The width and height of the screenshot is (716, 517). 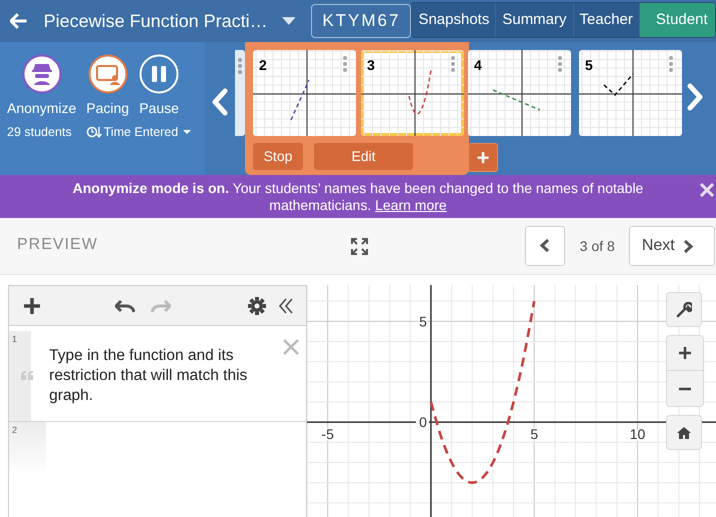 What do you see at coordinates (39, 132) in the screenshot?
I see `student-count: 29 students` at bounding box center [39, 132].